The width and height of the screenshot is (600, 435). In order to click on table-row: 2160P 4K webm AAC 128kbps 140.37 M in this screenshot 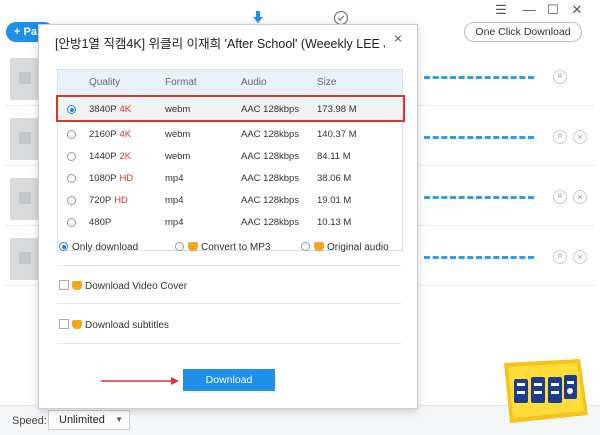, I will do `click(230, 135)`.